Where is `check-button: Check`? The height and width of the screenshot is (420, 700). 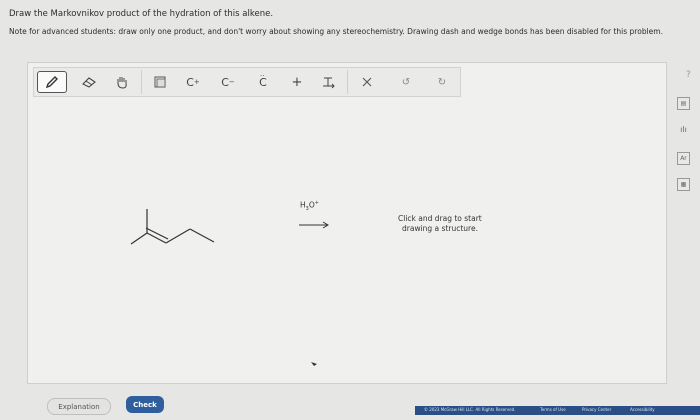
check-button: Check is located at coordinates (145, 404).